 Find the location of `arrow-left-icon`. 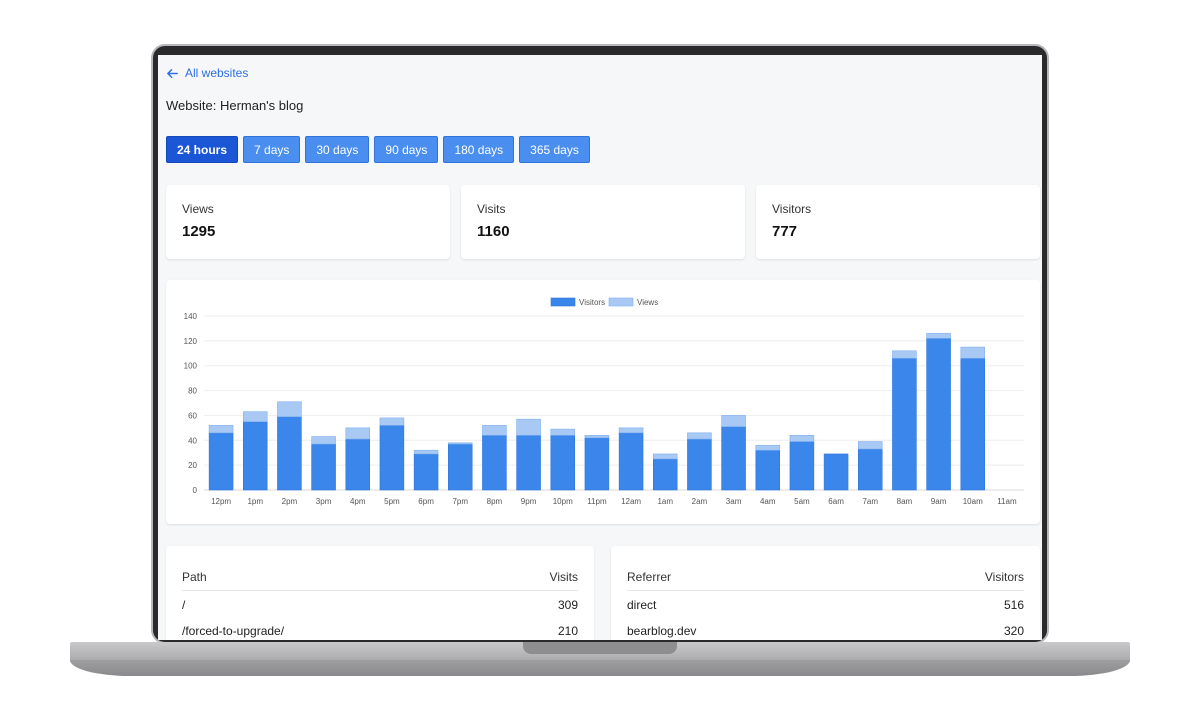

arrow-left-icon is located at coordinates (172, 73).